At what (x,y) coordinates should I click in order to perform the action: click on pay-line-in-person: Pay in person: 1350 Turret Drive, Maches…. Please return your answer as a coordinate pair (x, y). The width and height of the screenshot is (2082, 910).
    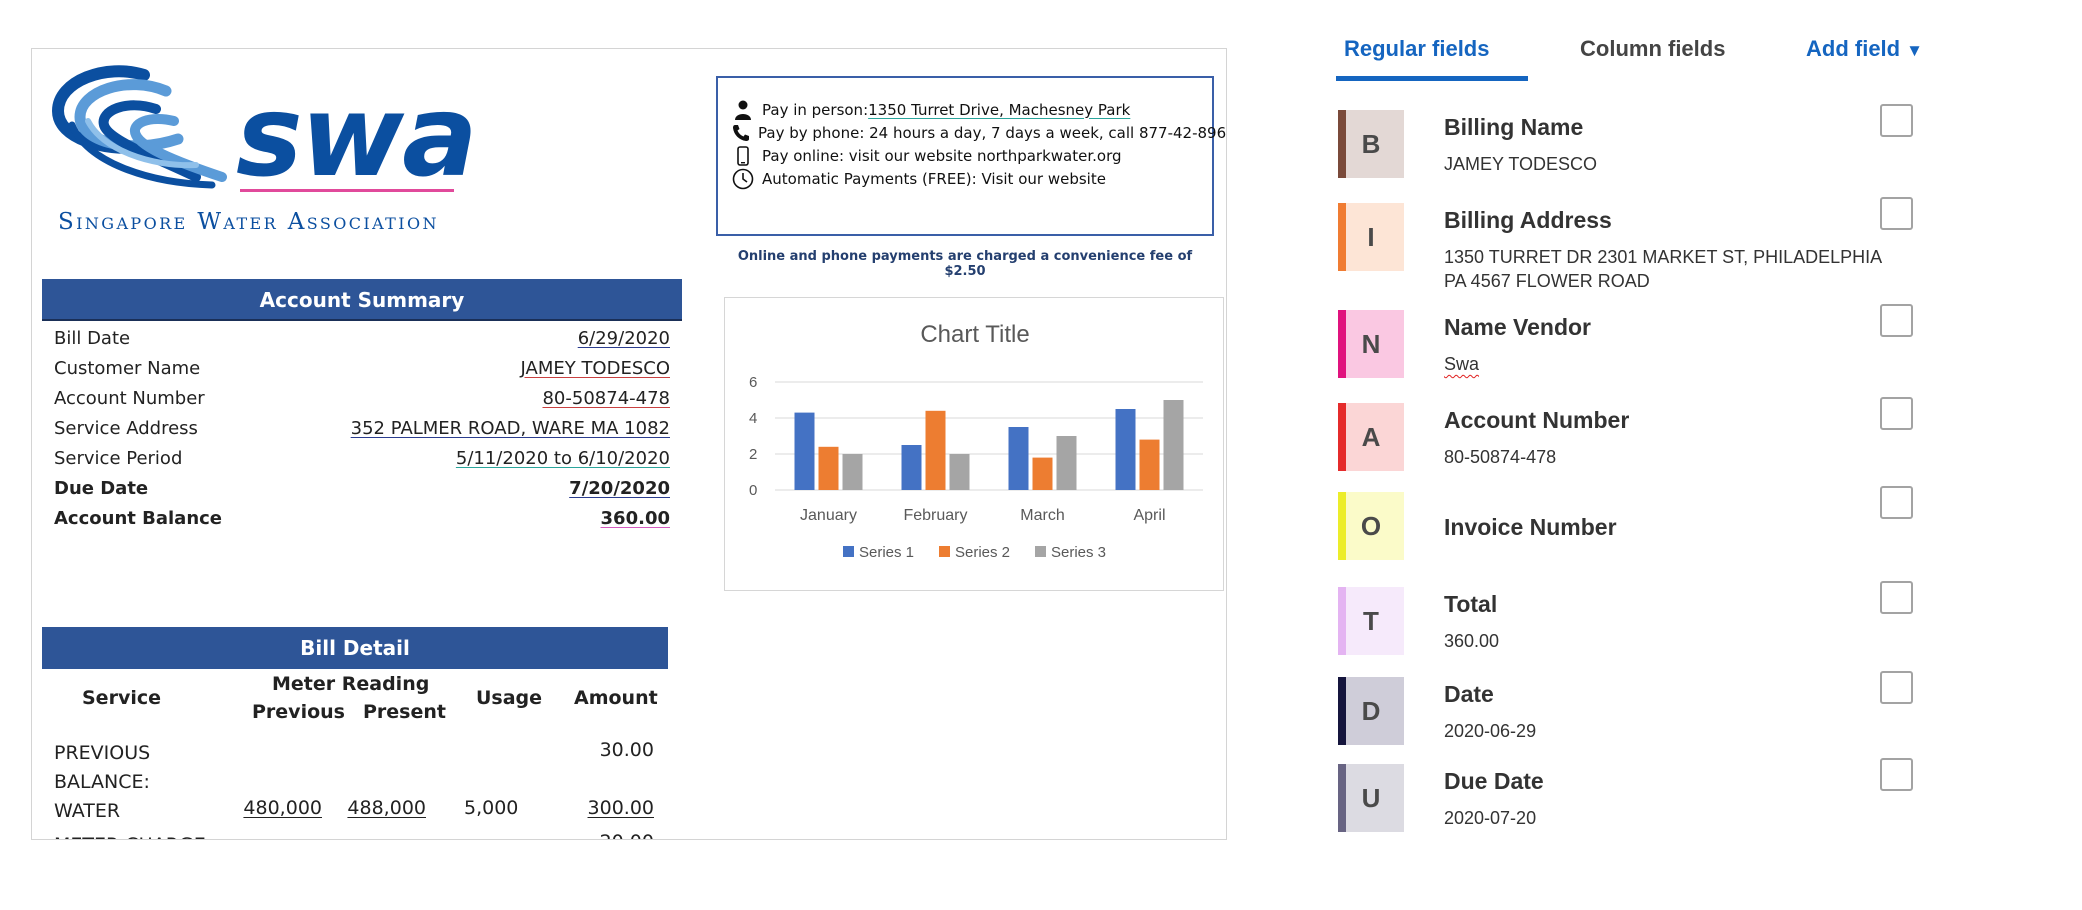
    Looking at the image, I should click on (972, 109).